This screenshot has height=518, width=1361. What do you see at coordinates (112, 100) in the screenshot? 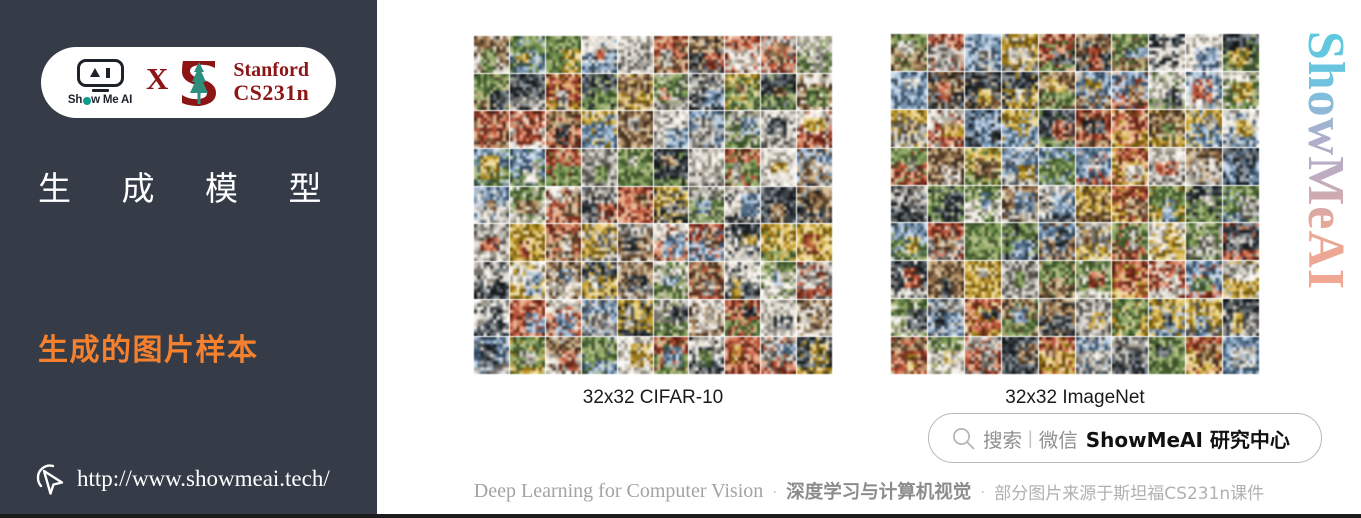
I see `showmeai-wordmark-post: w Me AI` at bounding box center [112, 100].